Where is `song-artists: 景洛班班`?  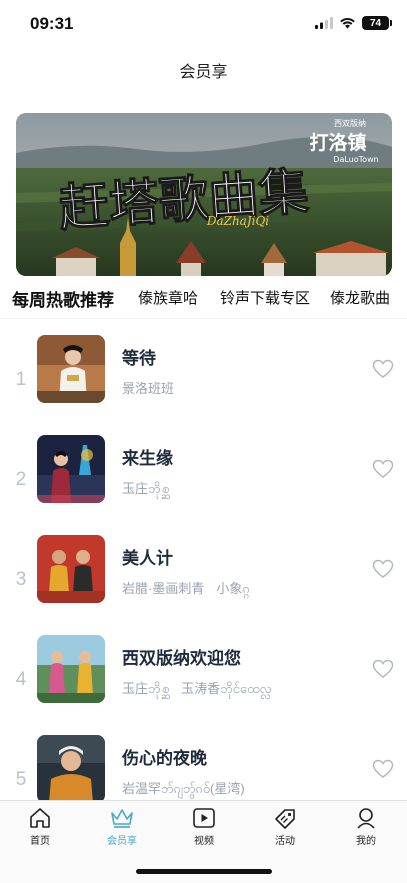 song-artists: 景洛班班 is located at coordinates (148, 387).